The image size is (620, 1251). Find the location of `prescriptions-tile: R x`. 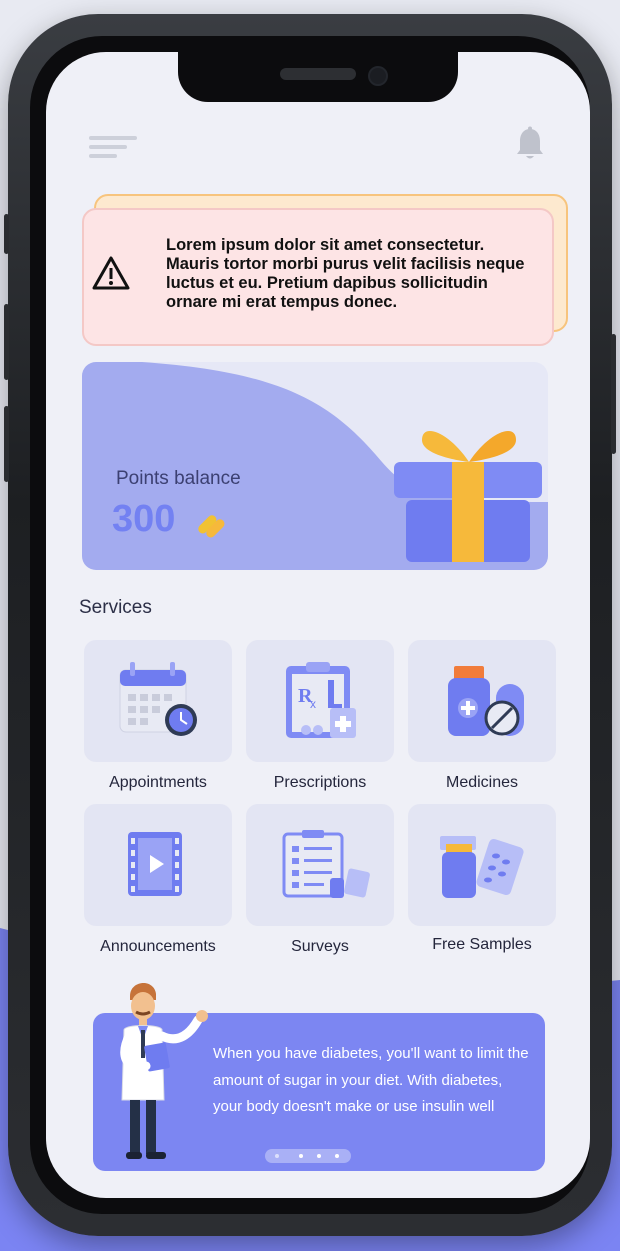

prescriptions-tile: R x is located at coordinates (320, 701).